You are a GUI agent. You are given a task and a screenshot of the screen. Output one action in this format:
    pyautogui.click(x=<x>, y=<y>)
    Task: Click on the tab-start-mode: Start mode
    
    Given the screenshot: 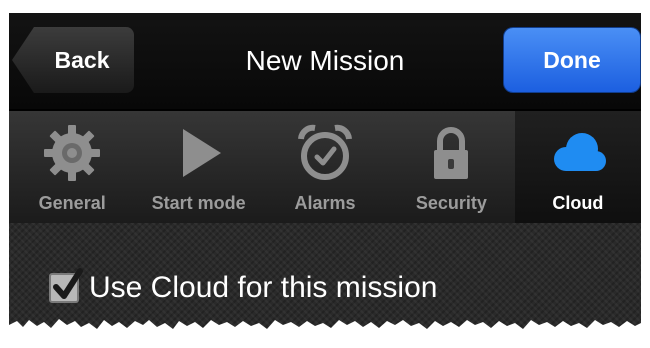 What is the action you would take?
    pyautogui.click(x=198, y=167)
    